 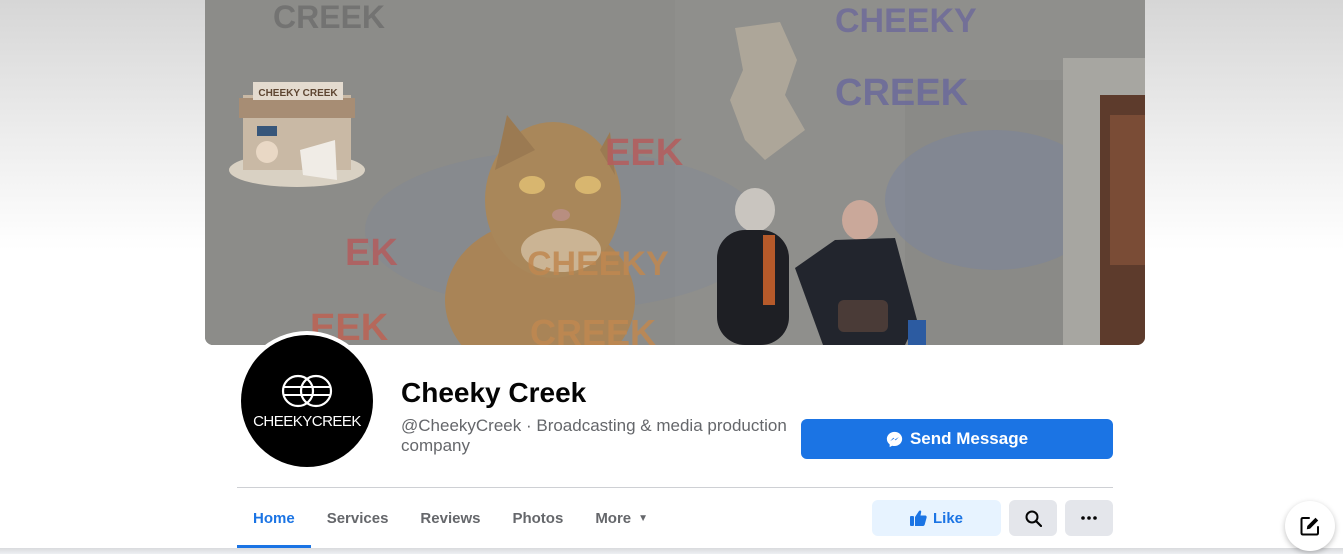 What do you see at coordinates (298, 93) in the screenshot?
I see `saloon-sign-text: CHEEKY CREEK` at bounding box center [298, 93].